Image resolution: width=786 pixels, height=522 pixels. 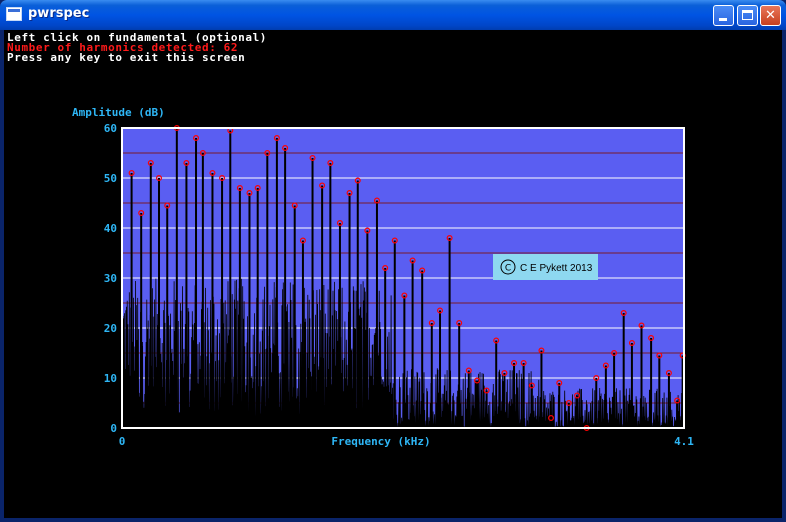 What do you see at coordinates (113, 428) in the screenshot?
I see `y-tick-label: 0` at bounding box center [113, 428].